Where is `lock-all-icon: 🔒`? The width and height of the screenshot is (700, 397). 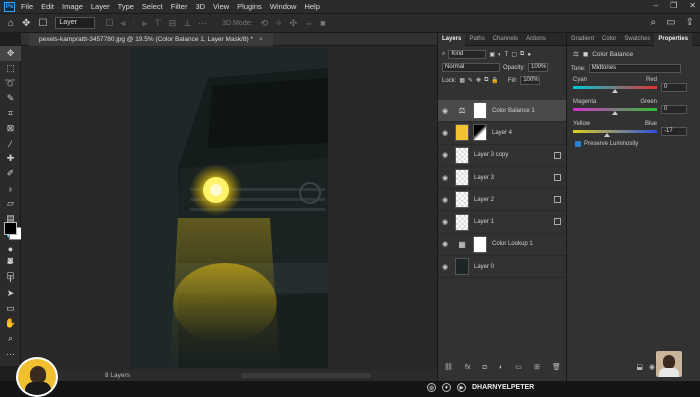 lock-all-icon: 🔒 is located at coordinates (494, 80).